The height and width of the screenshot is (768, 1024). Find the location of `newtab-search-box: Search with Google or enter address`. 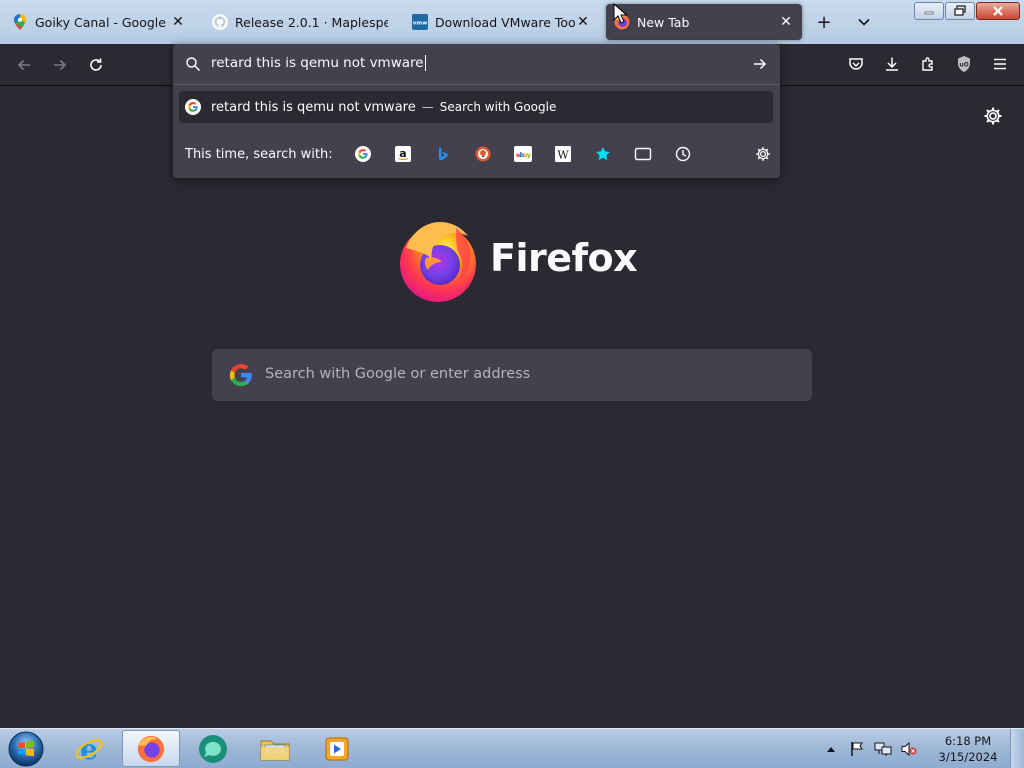

newtab-search-box: Search with Google or enter address is located at coordinates (512, 375).